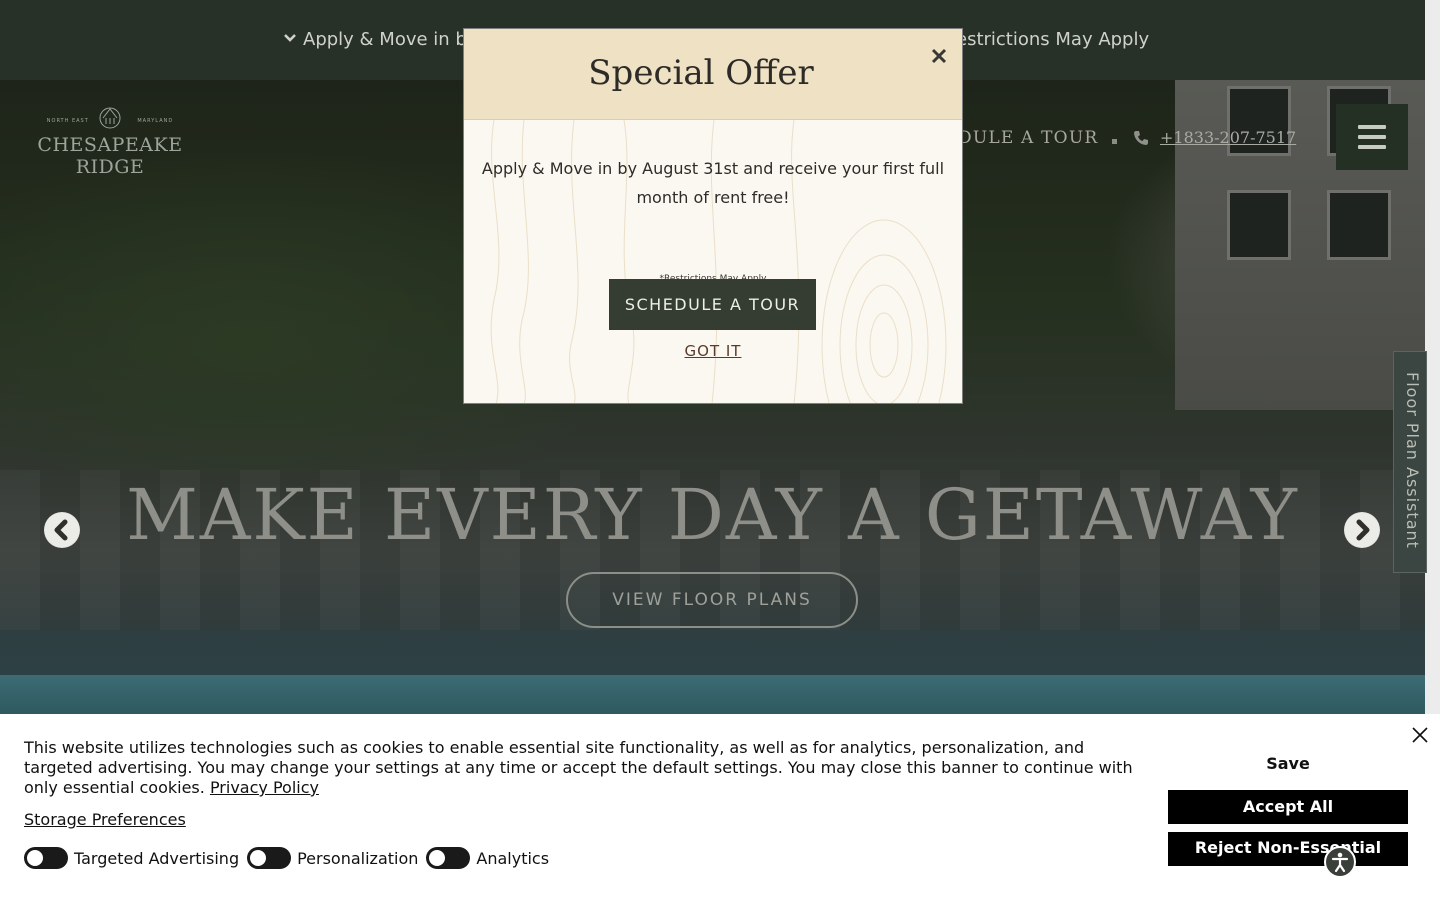 The height and width of the screenshot is (900, 1440). What do you see at coordinates (110, 145) in the screenshot?
I see `logo-name-line1: CHESAPEAKE` at bounding box center [110, 145].